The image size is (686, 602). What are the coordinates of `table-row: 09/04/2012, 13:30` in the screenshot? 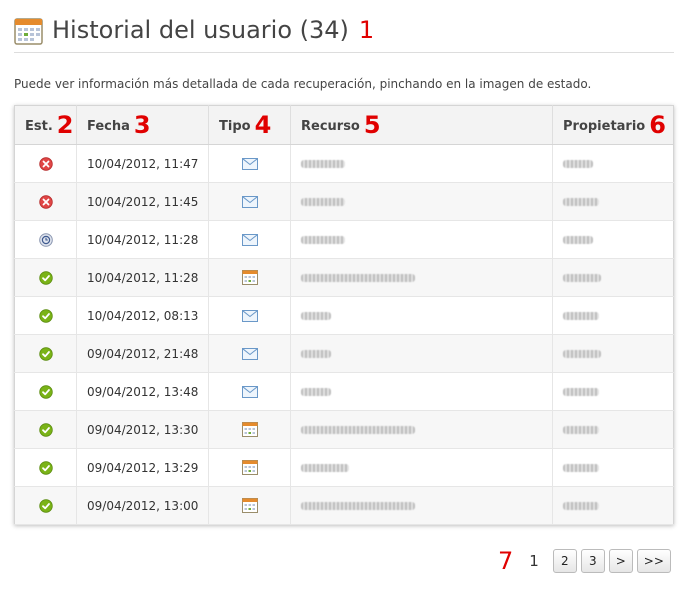 It's located at (344, 429).